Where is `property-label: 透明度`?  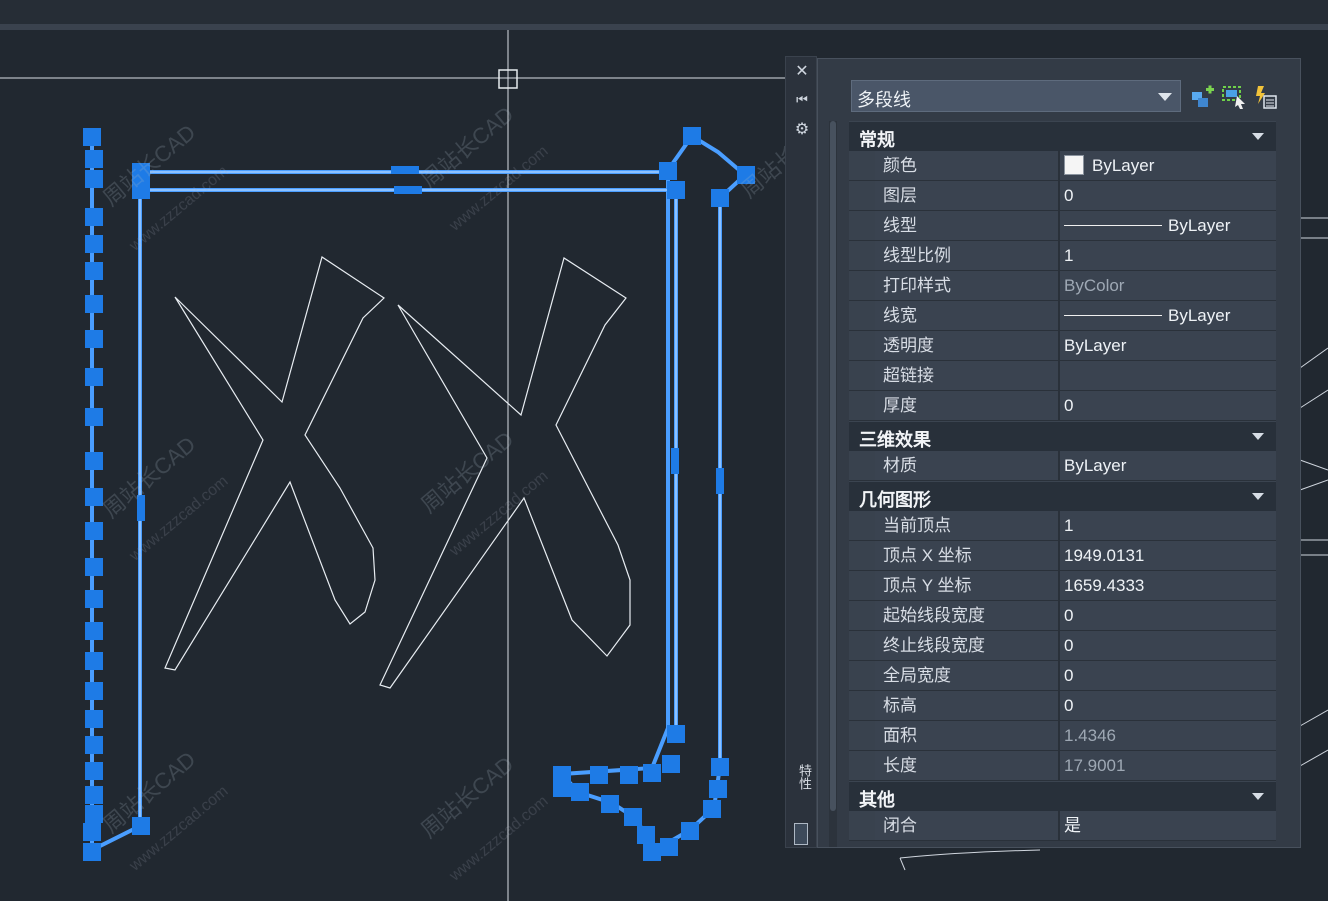 property-label: 透明度 is located at coordinates (967, 346).